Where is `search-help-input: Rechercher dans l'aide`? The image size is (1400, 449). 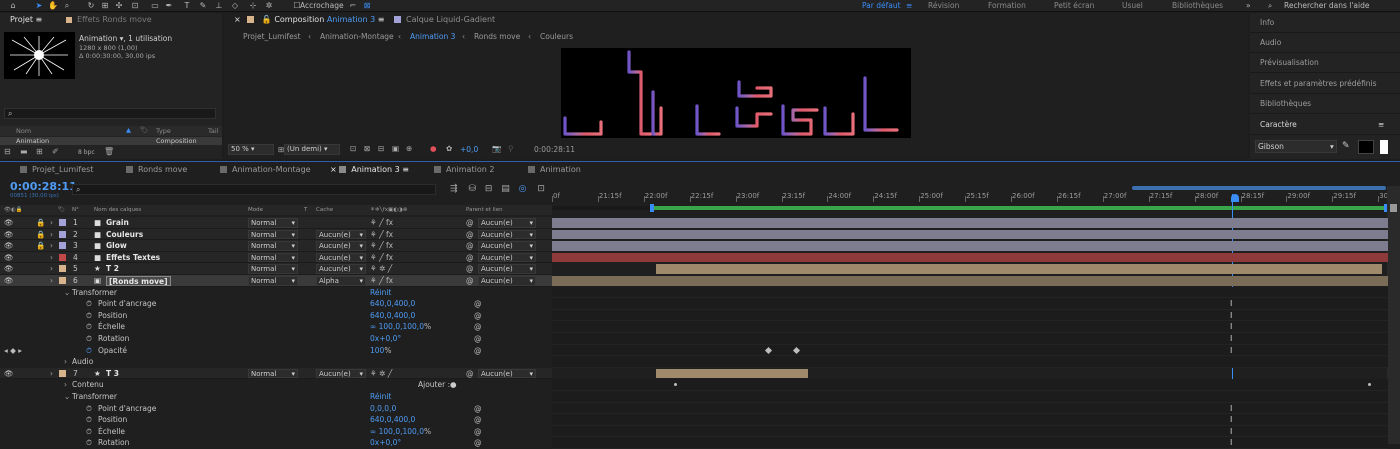 search-help-input: Rechercher dans l'aide is located at coordinates (1326, 6).